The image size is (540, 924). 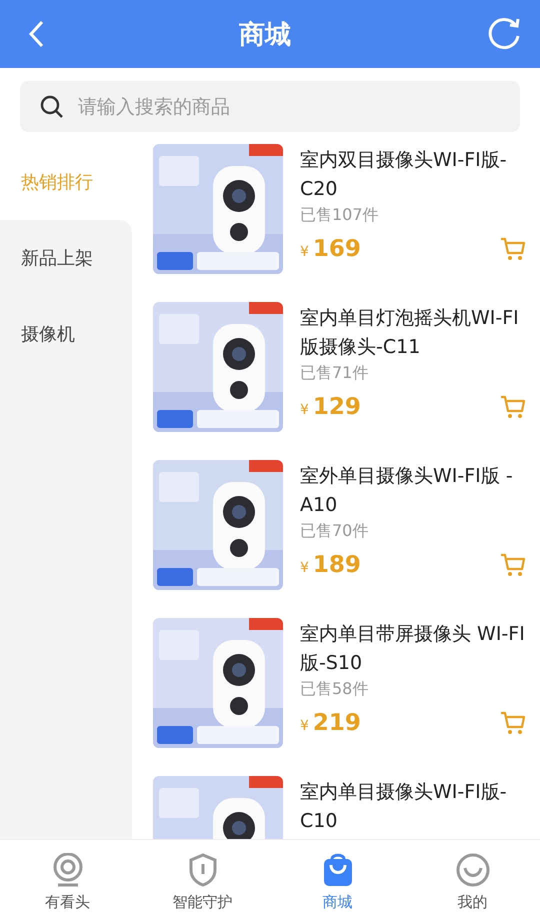 I want to click on product-title: 室内单目灯泡摇头机WI-FI版摄像头-C11, so click(x=413, y=333).